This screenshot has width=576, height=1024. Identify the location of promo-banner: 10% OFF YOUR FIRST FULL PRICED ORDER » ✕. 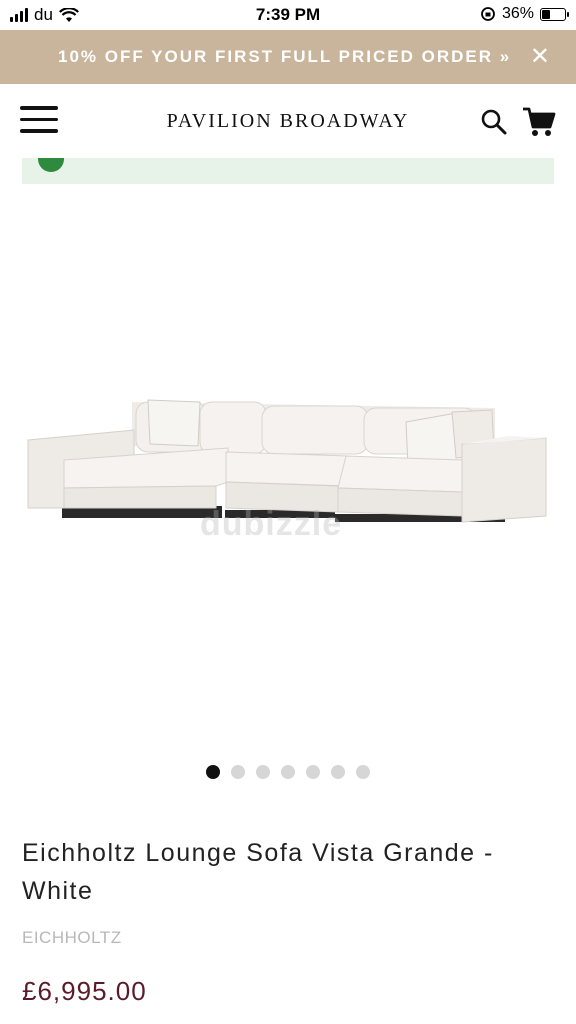
(288, 57).